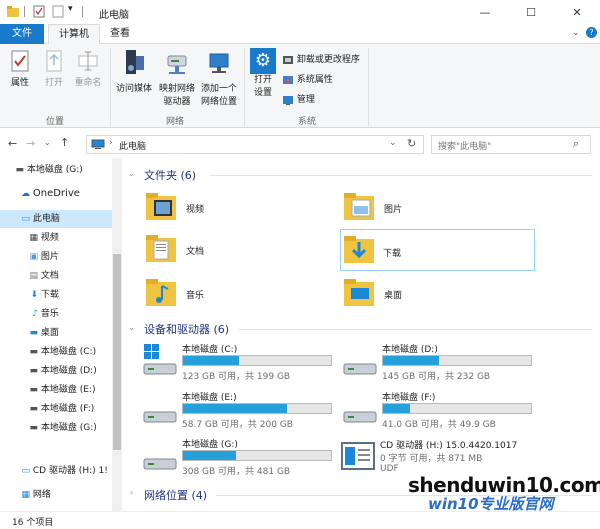  What do you see at coordinates (239, 208) in the screenshot?
I see `folder-videos: 视频` at bounding box center [239, 208].